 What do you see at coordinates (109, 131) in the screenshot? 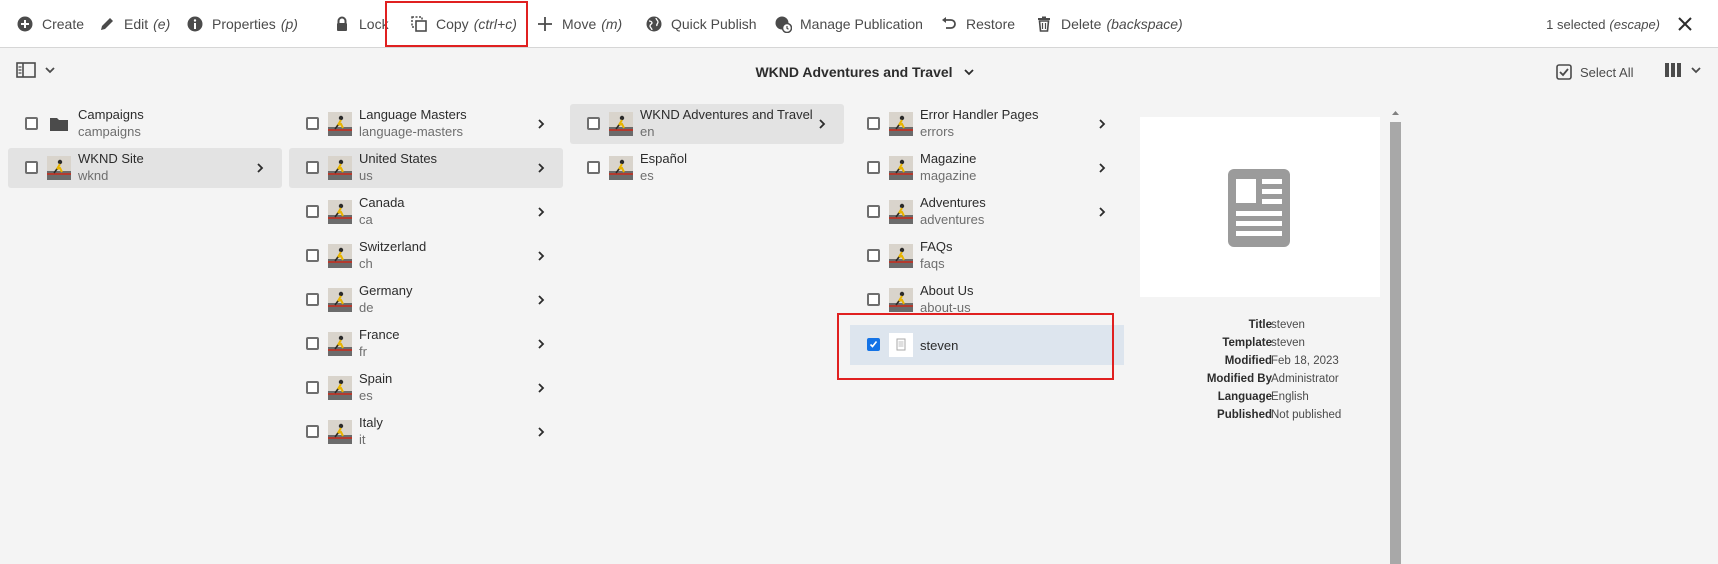
I see `item-name: campaigns` at bounding box center [109, 131].